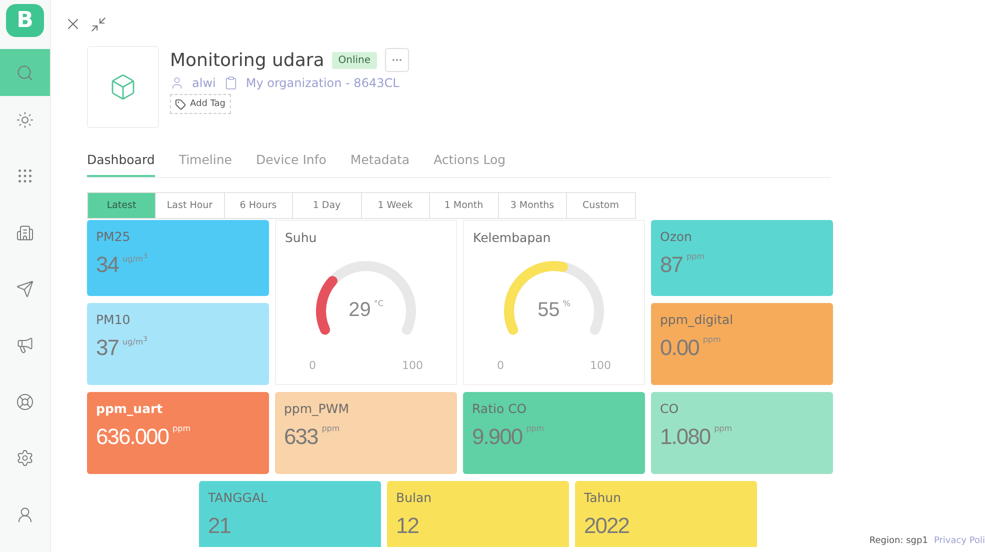  Describe the element at coordinates (205, 164) in the screenshot. I see `tab: Timeline` at that location.